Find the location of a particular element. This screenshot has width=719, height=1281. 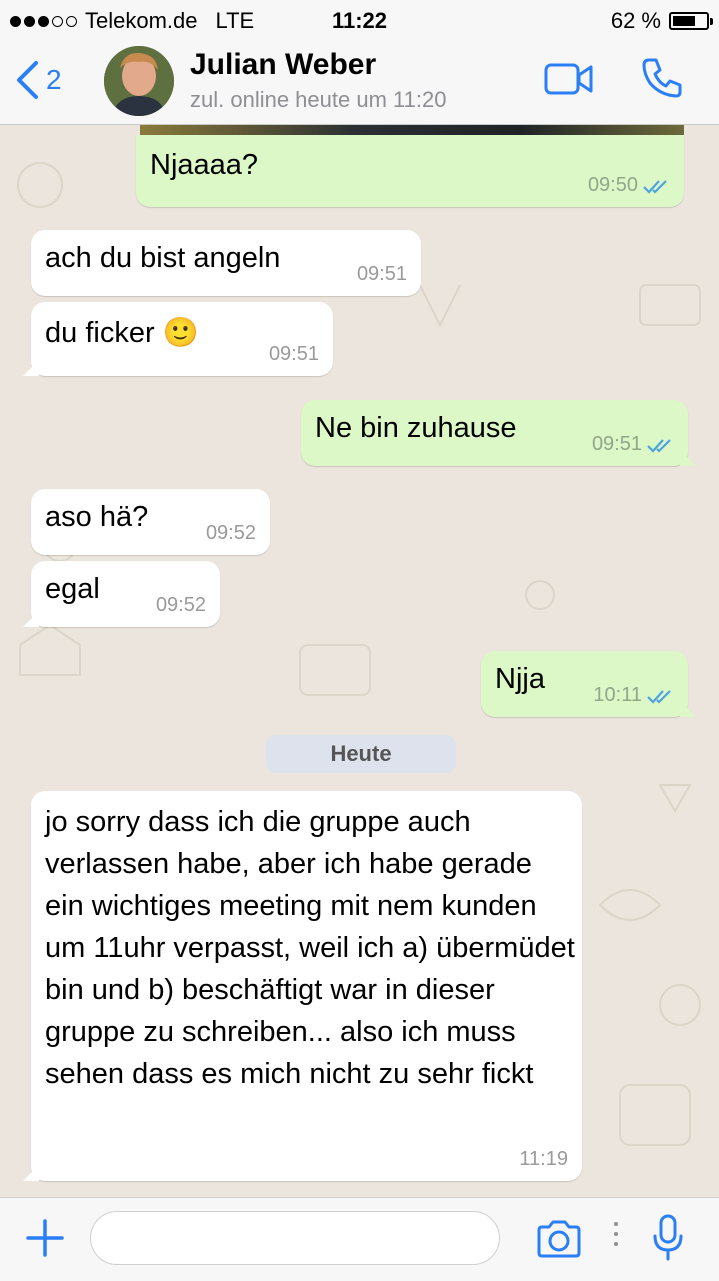

message-incoming: ach du bist angeln 09:51 is located at coordinates (226, 263).